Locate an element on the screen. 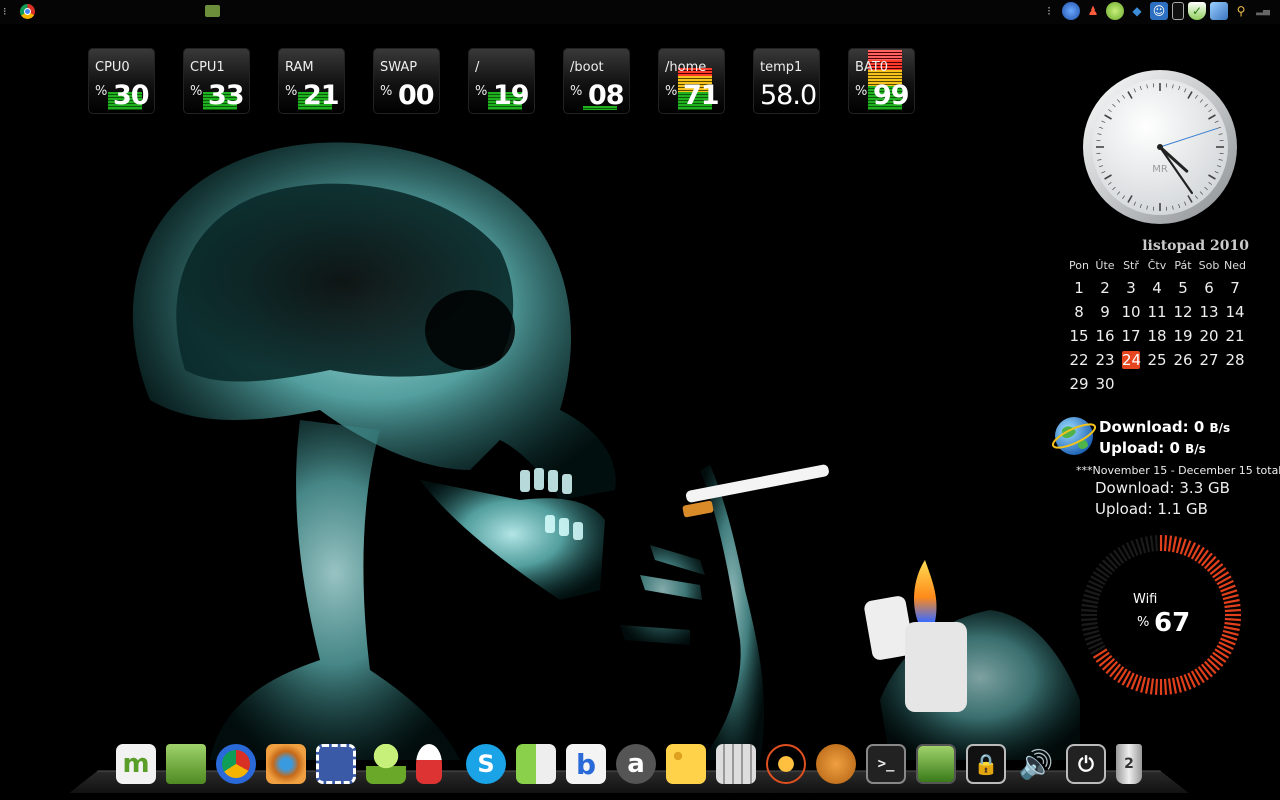  calendar-day: 5 is located at coordinates (1183, 288).